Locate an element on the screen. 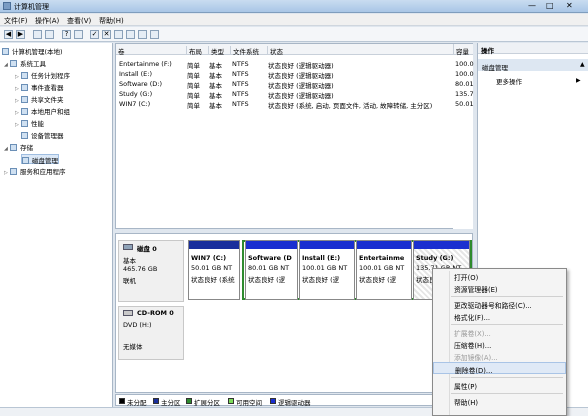 This screenshot has width=588, height=416. table-row: Entertainme (F:) 简单 基本 NTFS 状态良好 (逻辑驱动器) is located at coordinates (294, 64).